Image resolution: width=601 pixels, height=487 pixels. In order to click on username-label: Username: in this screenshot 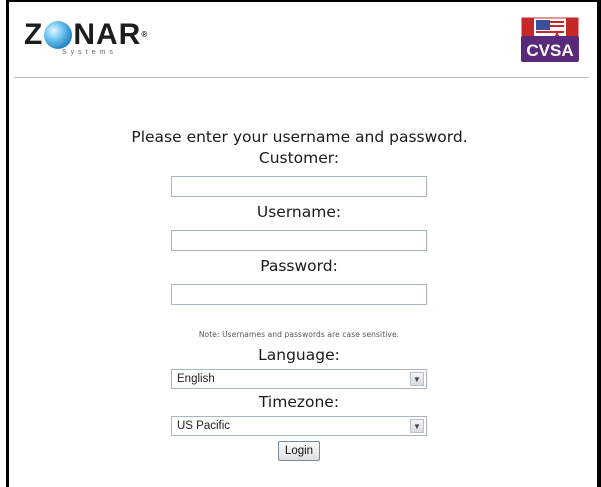, I will do `click(299, 212)`.